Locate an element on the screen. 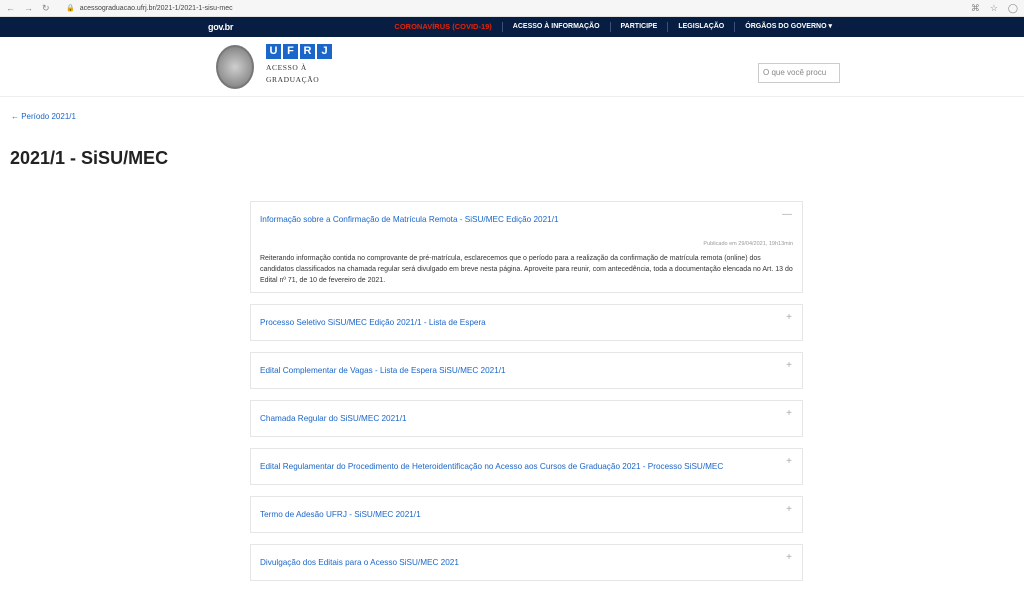 This screenshot has width=1024, height=592. reload-icon: ↻ is located at coordinates (46, 8).